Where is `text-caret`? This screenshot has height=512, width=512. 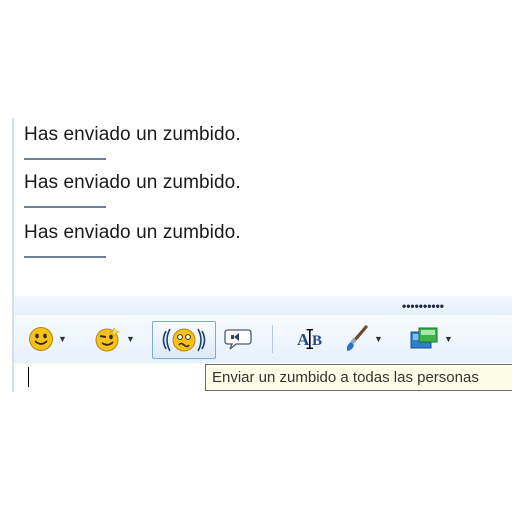
text-caret is located at coordinates (28, 377).